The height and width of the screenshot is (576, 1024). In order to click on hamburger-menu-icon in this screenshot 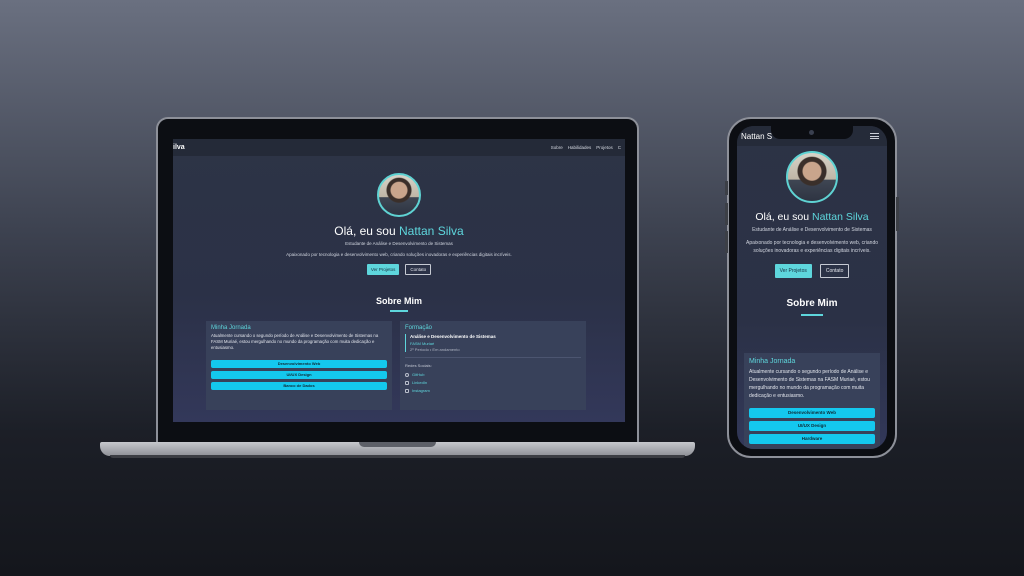, I will do `click(874, 136)`.